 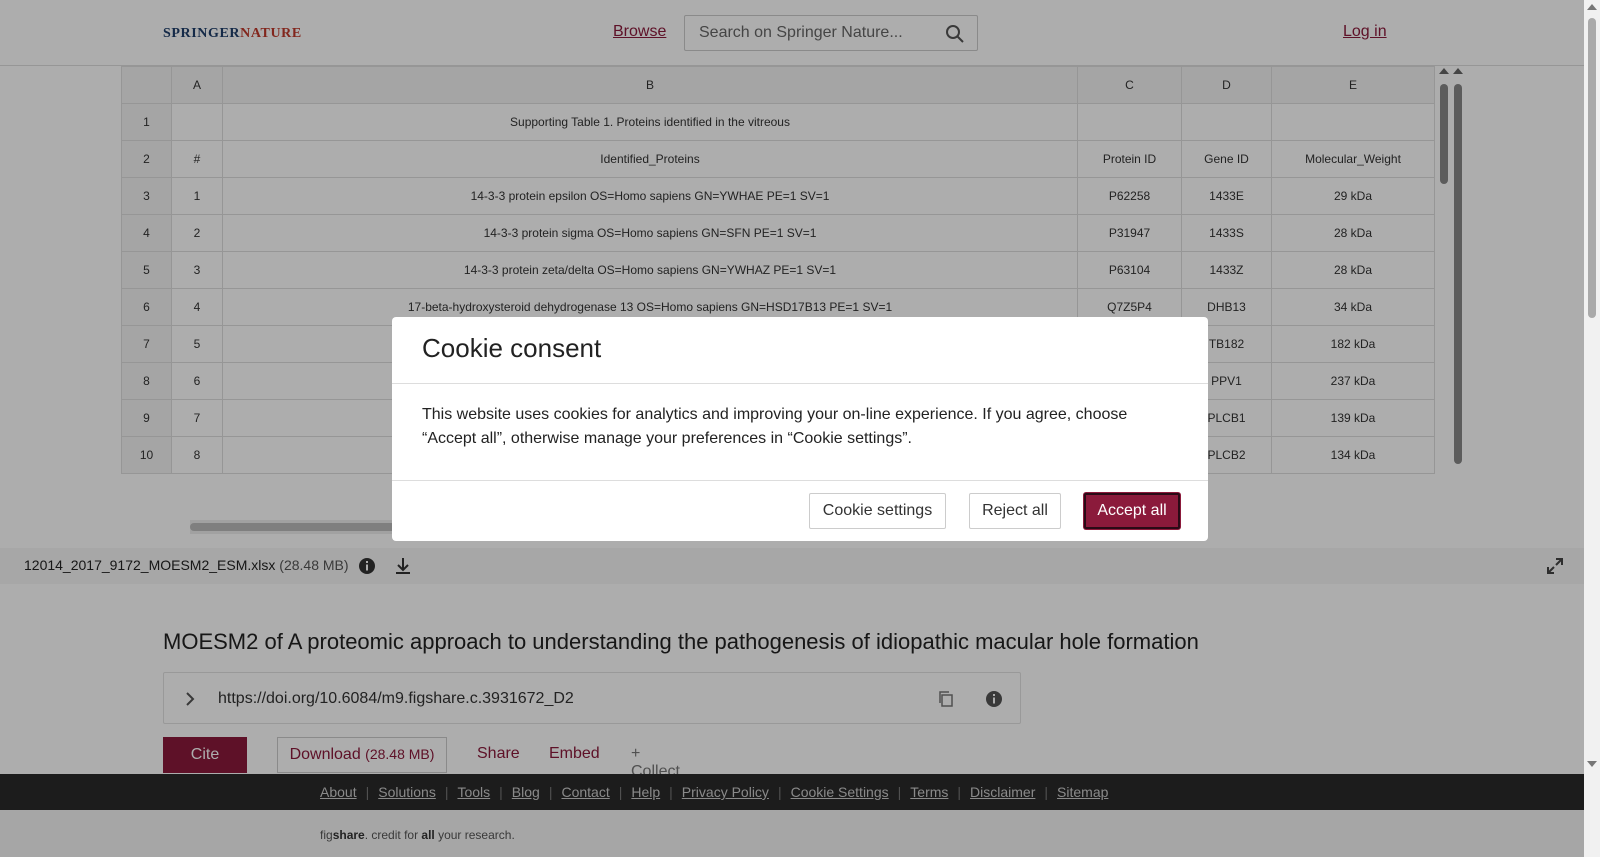 I want to click on page-scroll-thumb, so click(x=1592, y=168).